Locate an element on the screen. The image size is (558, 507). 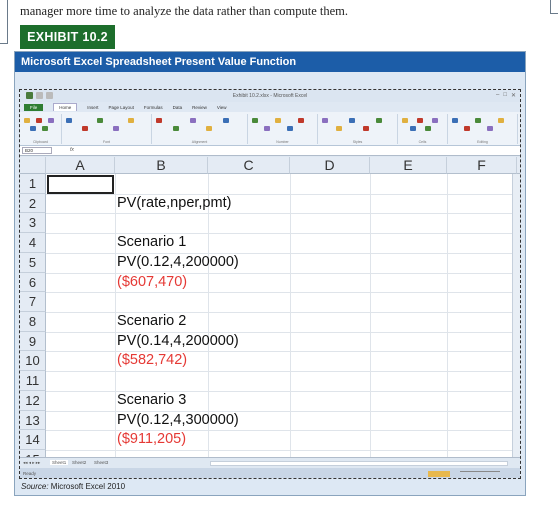
cell-b10: ($582,742) is located at coordinates (152, 361).